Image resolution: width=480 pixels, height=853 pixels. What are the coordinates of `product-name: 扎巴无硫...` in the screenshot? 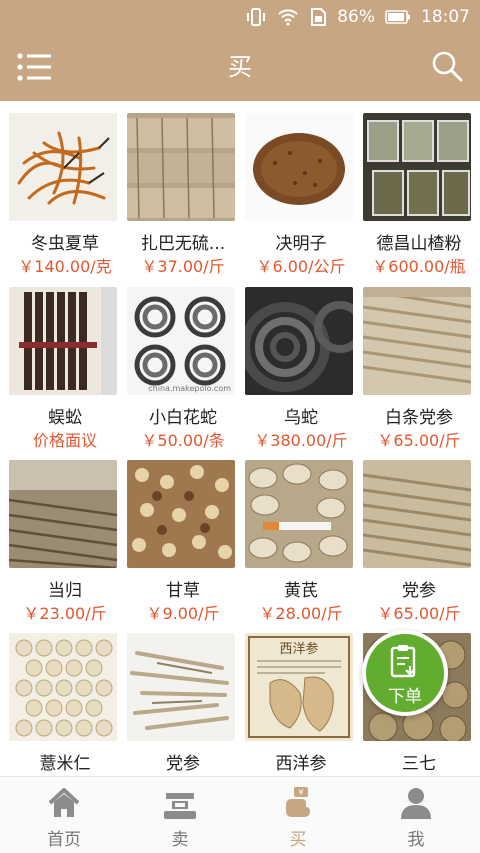 It's located at (183, 244).